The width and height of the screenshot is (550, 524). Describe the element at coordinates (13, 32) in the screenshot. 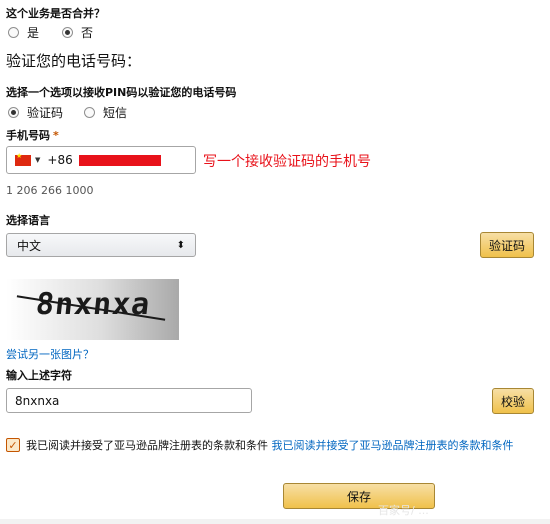

I see `merge-yes-radio` at that location.